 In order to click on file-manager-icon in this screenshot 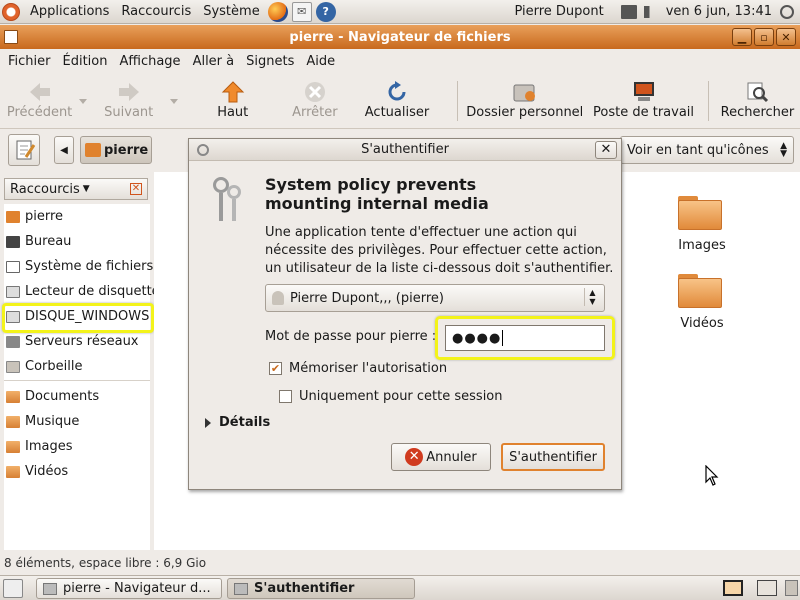, I will do `click(50, 588)`.